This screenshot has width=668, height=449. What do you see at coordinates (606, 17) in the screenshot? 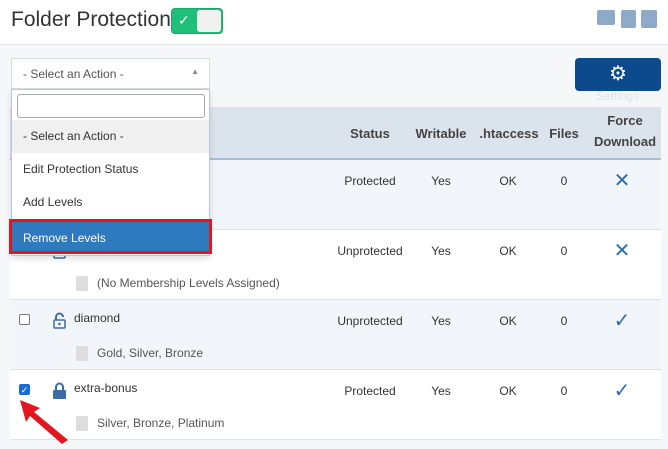
I see `video-icon` at bounding box center [606, 17].